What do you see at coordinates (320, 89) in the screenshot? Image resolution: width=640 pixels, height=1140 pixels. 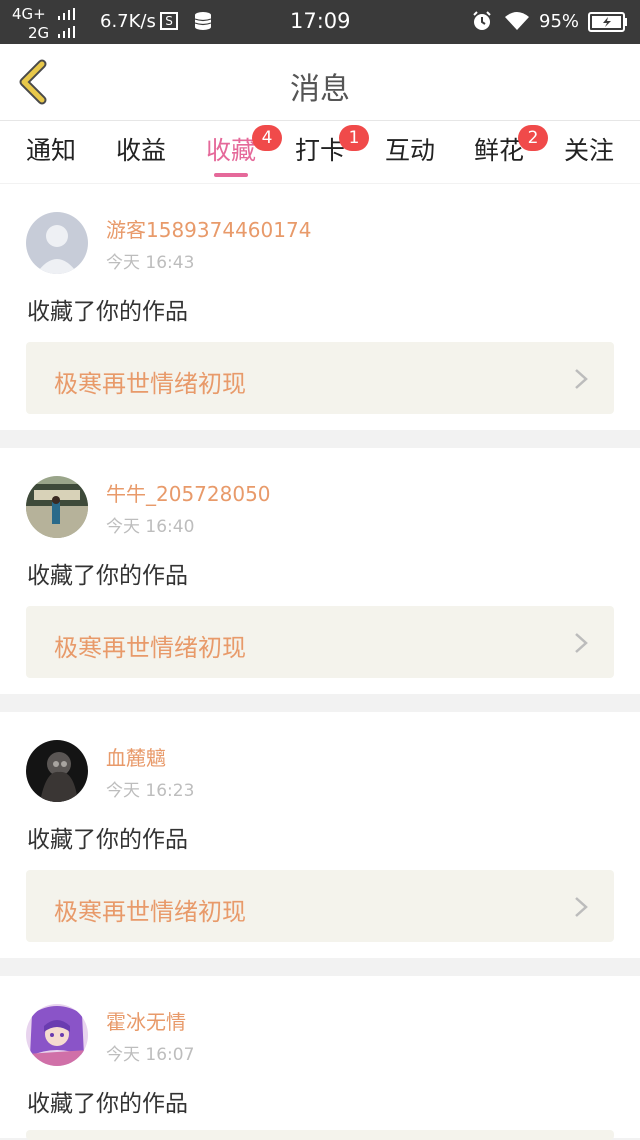 I see `page-title: 消息` at bounding box center [320, 89].